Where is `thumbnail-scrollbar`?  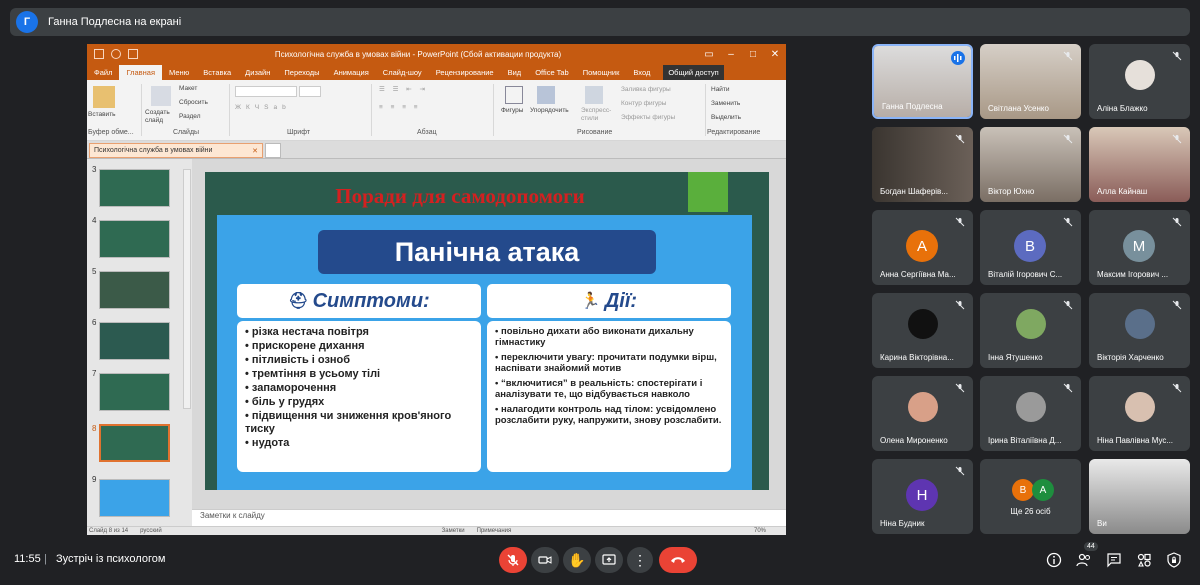
thumbnail-scrollbar is located at coordinates (187, 289).